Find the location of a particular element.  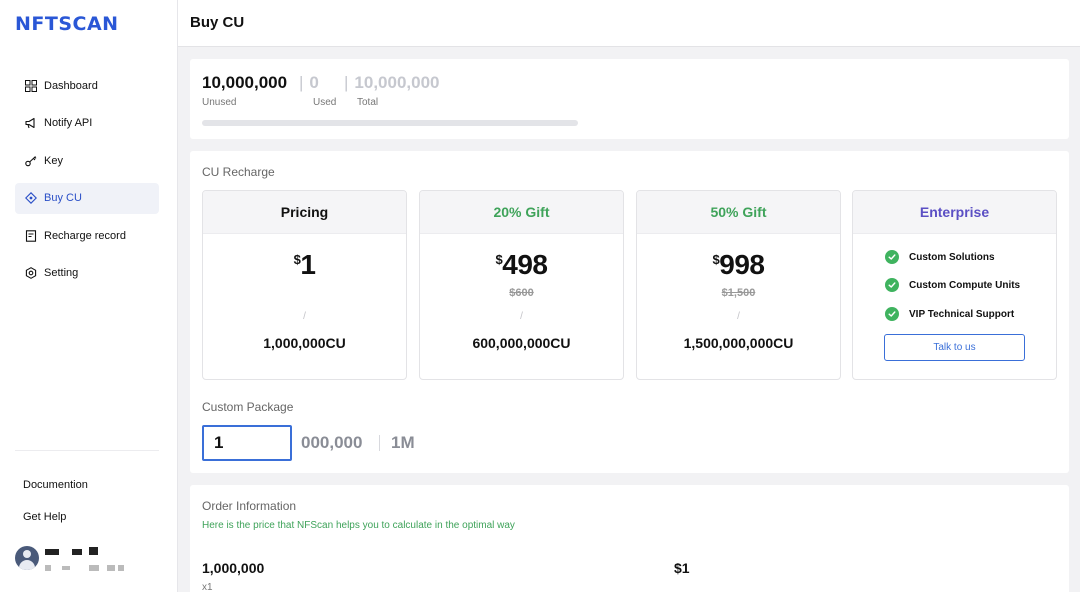

used-value-group: | 0 is located at coordinates (309, 82).